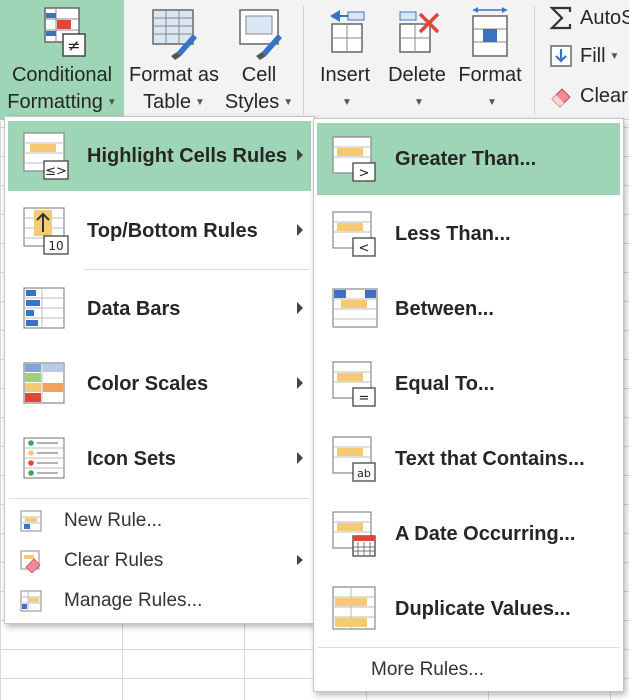 Image resolution: width=629 pixels, height=700 pixels. I want to click on format-as-table-label: Format as, so click(174, 75).